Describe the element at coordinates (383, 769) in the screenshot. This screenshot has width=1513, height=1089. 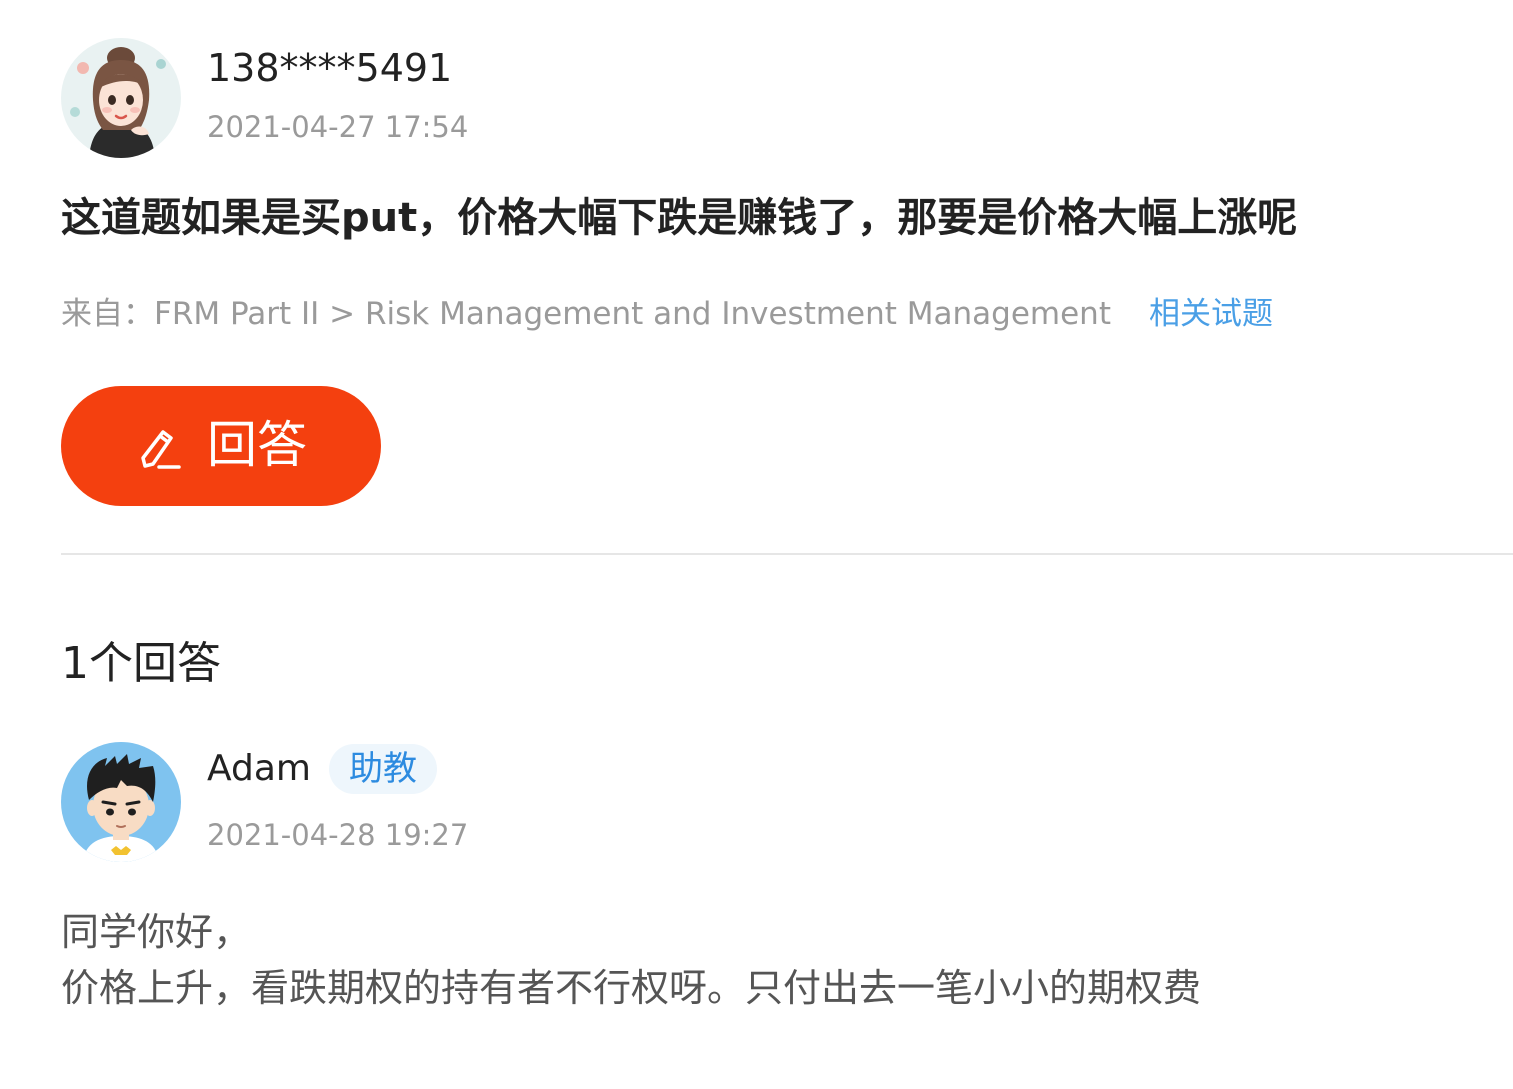
I see `assistant-badge: 助教` at that location.